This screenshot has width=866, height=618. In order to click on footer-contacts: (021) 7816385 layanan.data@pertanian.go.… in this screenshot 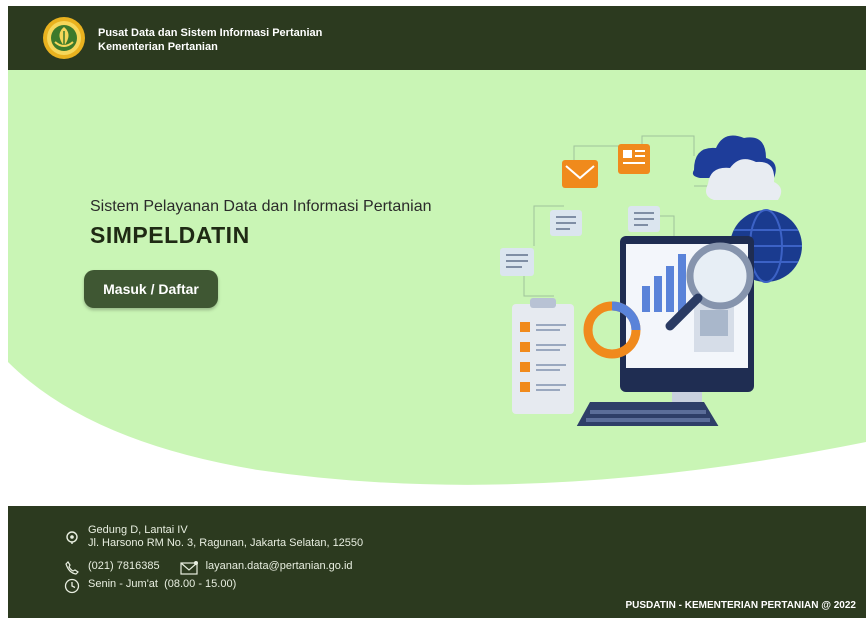, I will do `click(208, 568)`.